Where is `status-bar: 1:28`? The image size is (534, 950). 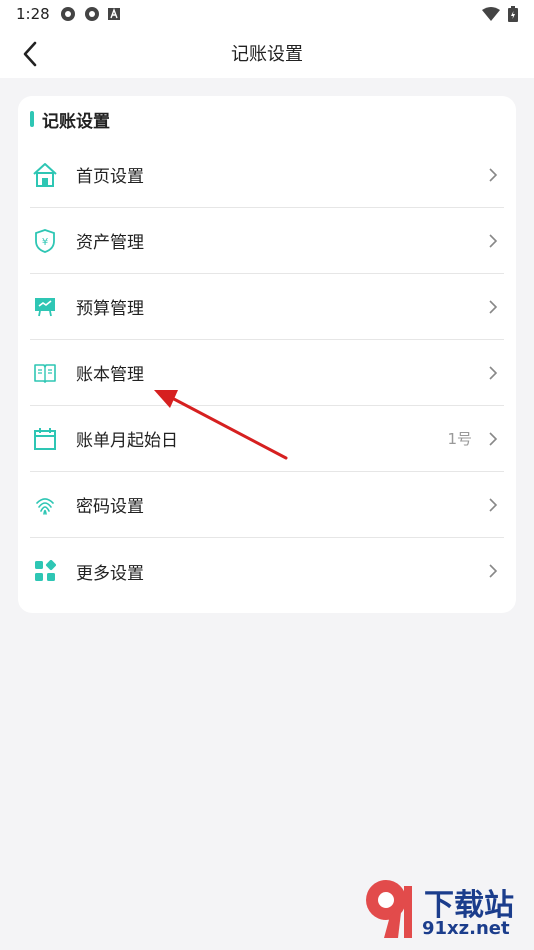
status-bar: 1:28 is located at coordinates (267, 14).